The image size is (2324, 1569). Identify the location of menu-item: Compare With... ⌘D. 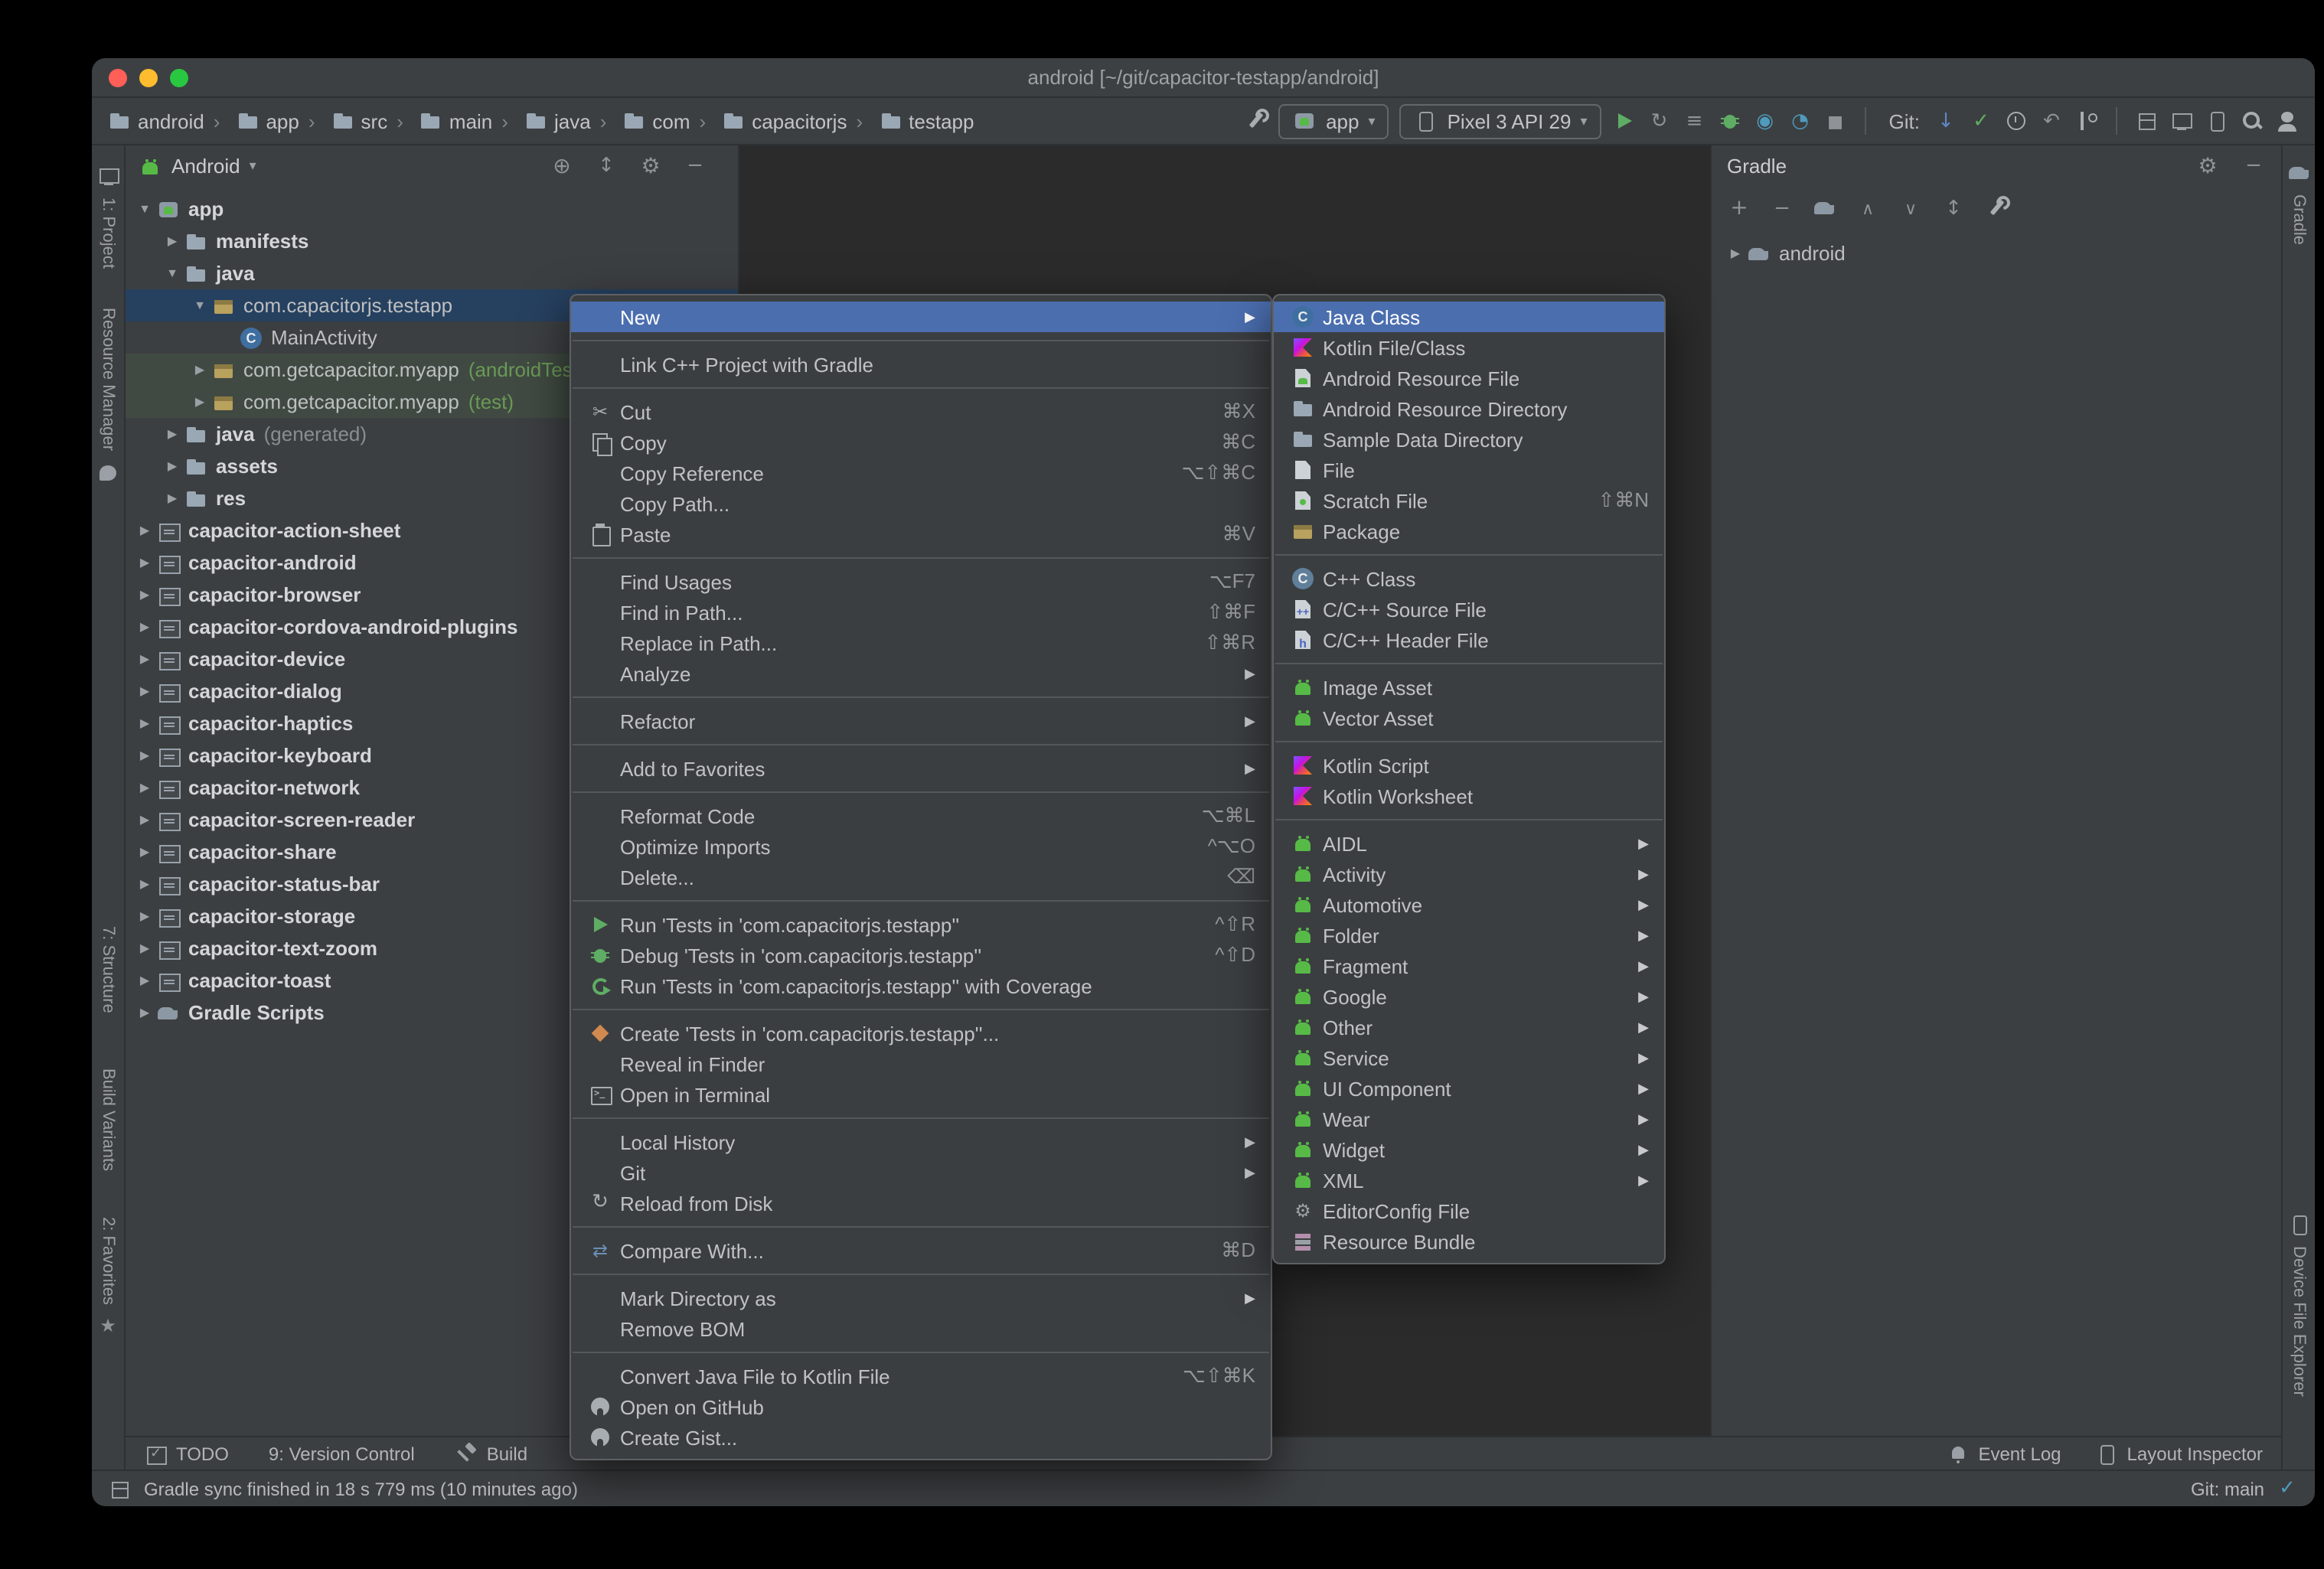
(921, 1250).